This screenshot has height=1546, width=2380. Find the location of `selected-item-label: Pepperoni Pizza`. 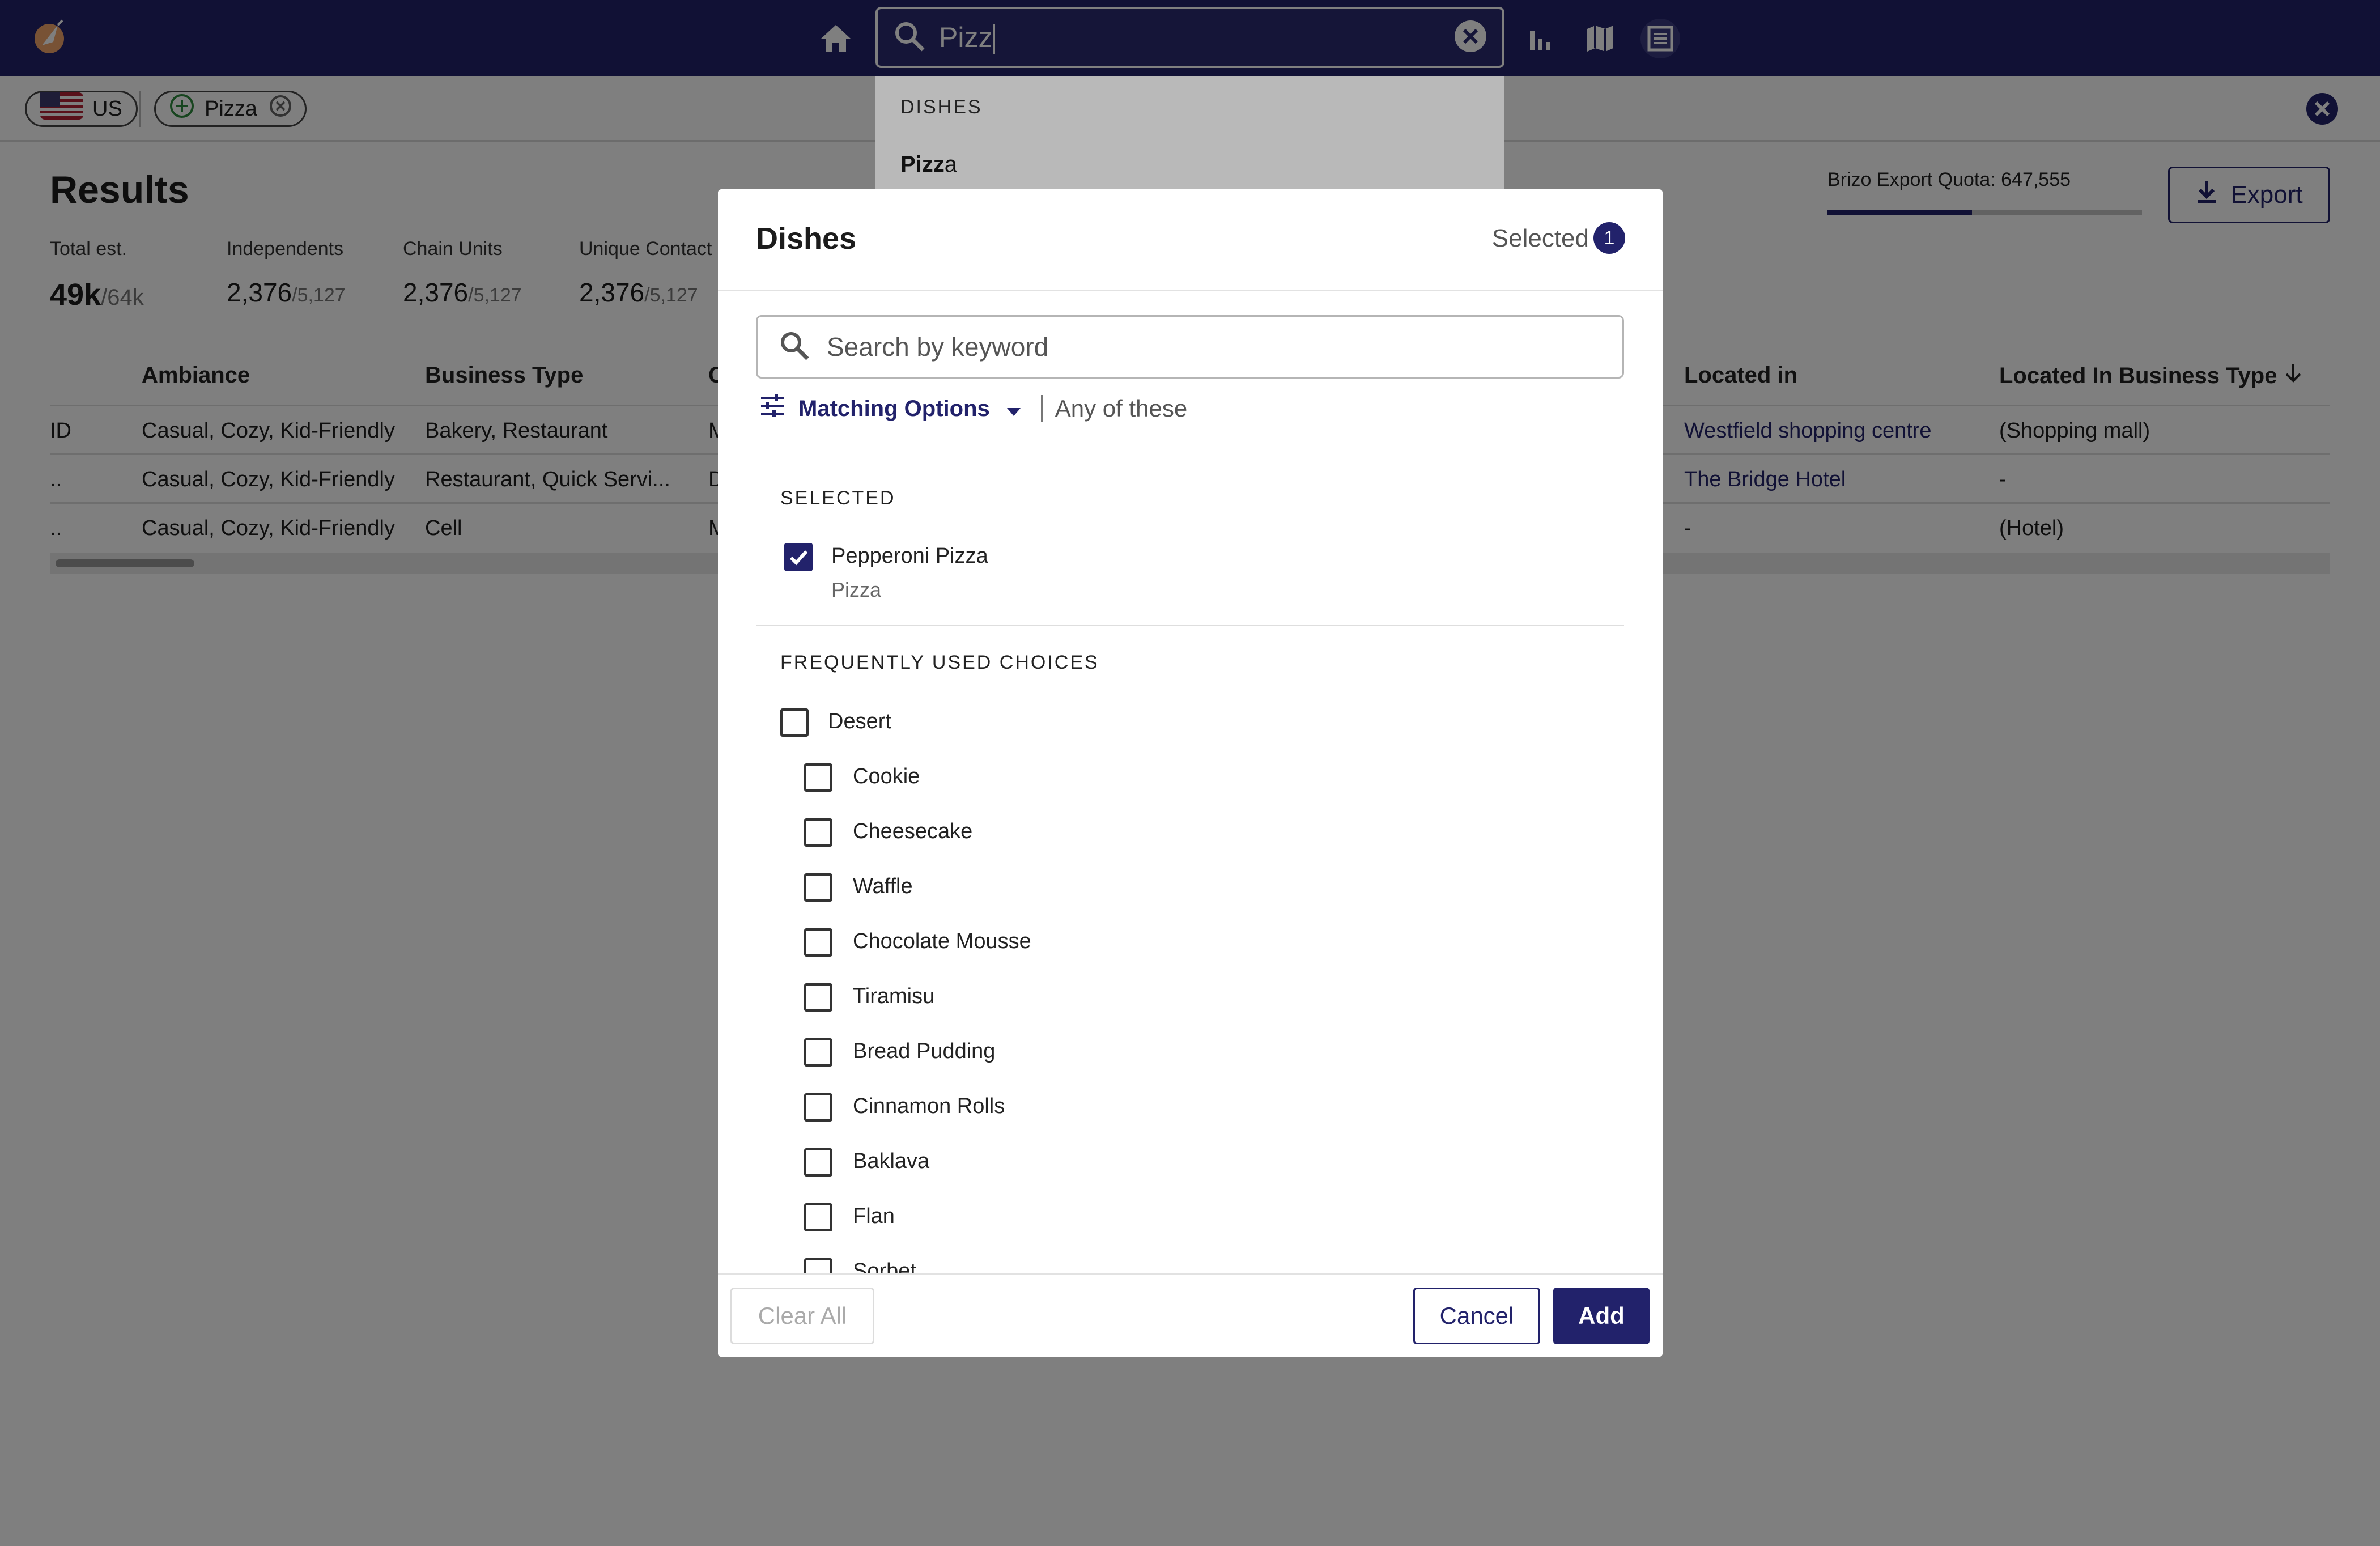

selected-item-label: Pepperoni Pizza is located at coordinates (909, 556).